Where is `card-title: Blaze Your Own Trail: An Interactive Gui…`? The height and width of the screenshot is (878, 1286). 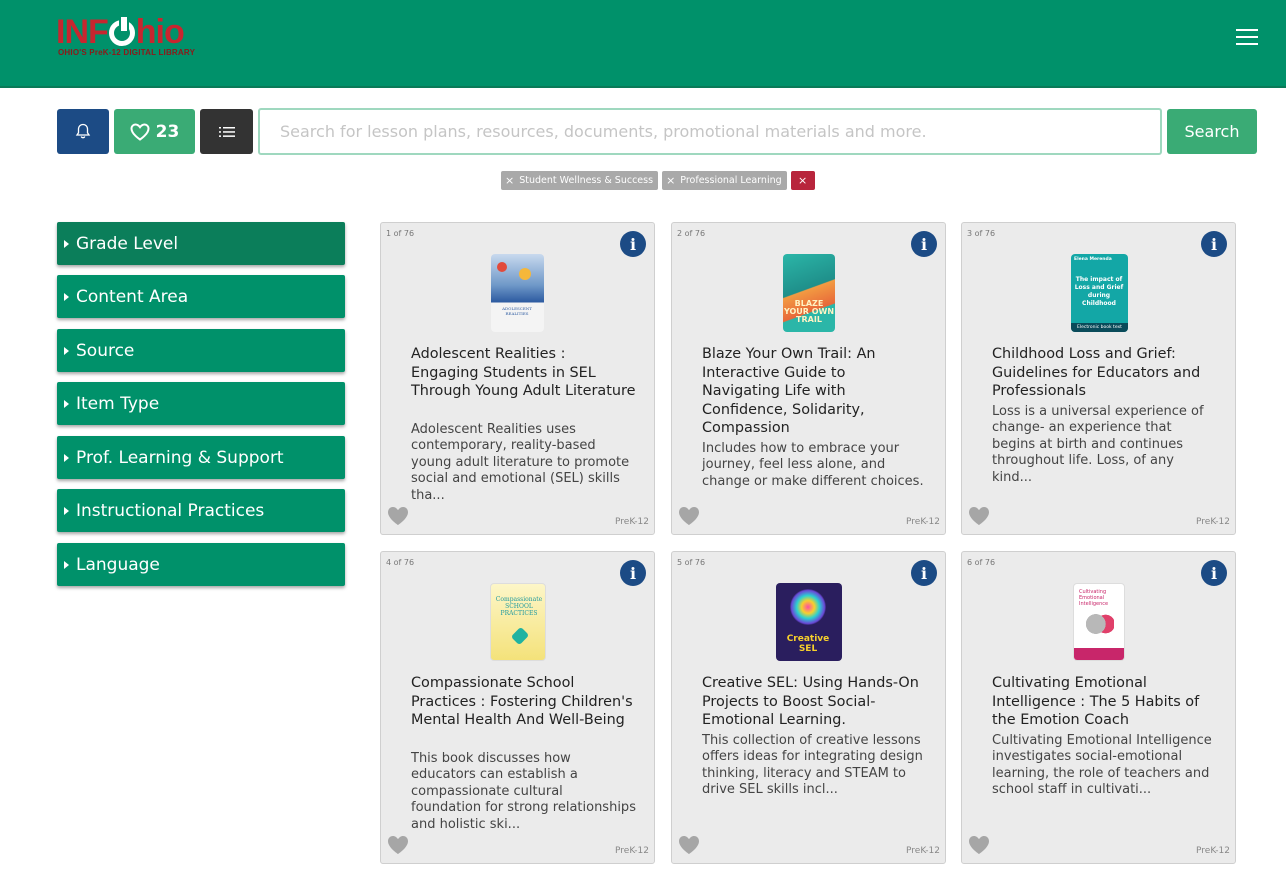
card-title: Blaze Your Own Trail: An Interactive Gui… is located at coordinates (814, 391).